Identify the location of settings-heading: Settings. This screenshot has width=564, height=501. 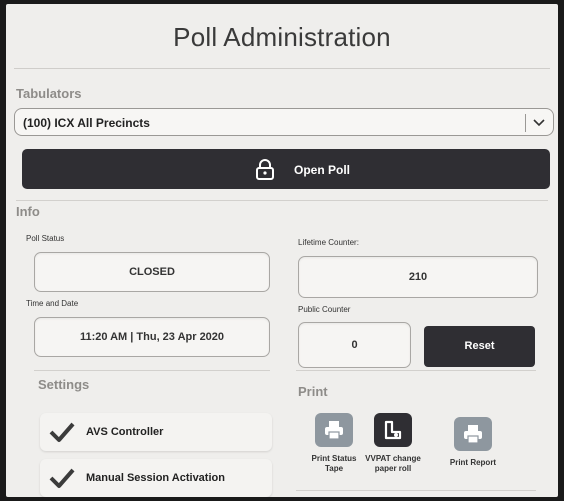
(64, 384).